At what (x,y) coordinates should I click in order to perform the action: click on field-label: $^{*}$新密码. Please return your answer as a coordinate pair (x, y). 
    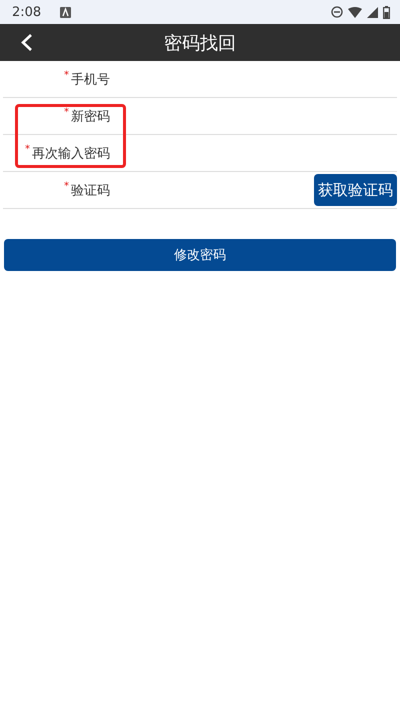
    Looking at the image, I should click on (86, 116).